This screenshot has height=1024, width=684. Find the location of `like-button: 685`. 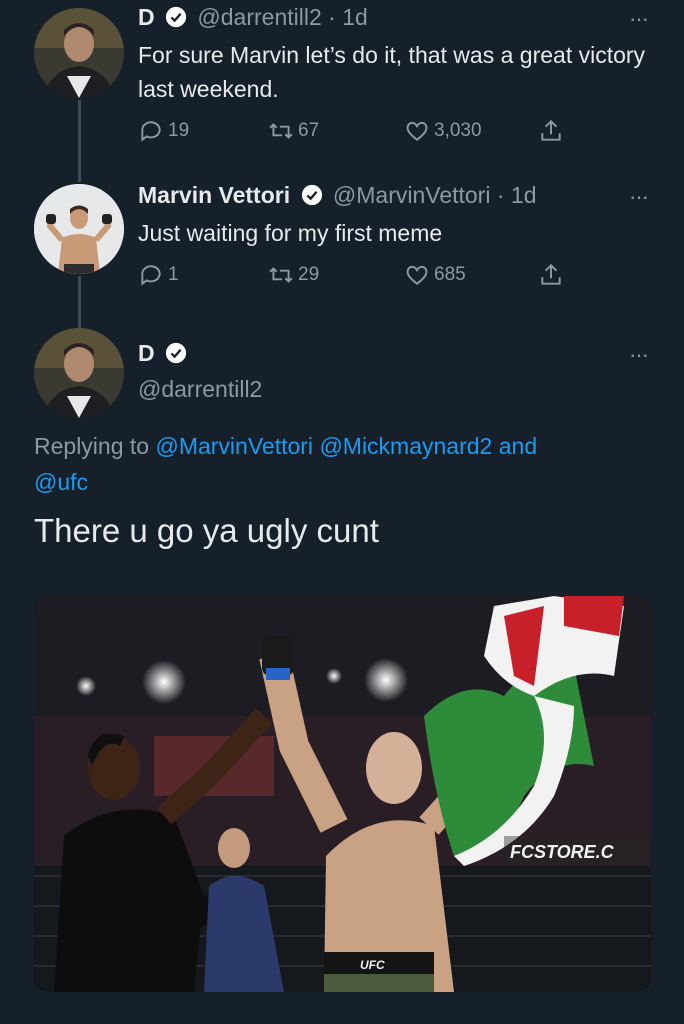

like-button: 685 is located at coordinates (435, 275).